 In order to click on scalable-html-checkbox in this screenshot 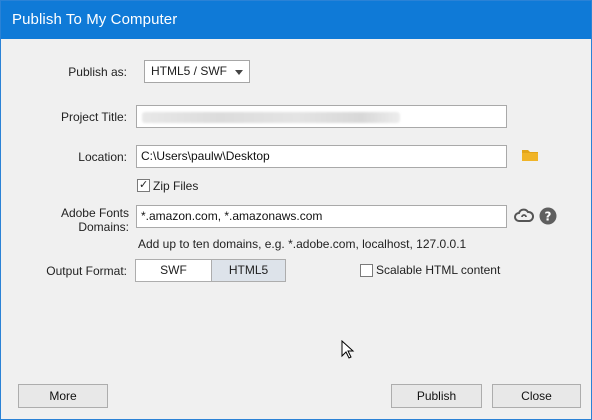, I will do `click(366, 270)`.